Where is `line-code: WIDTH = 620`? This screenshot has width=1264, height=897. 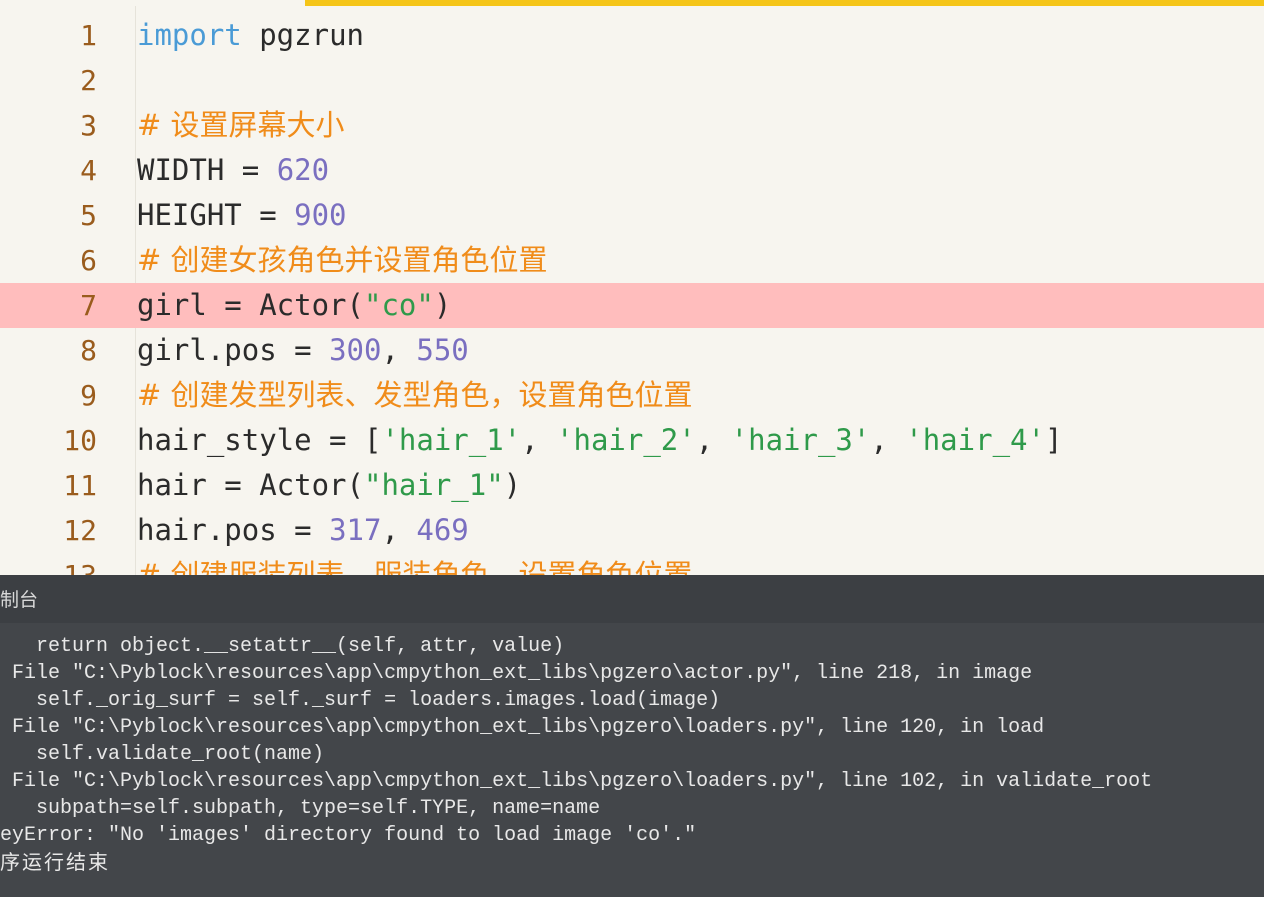 line-code: WIDTH = 620 is located at coordinates (233, 170).